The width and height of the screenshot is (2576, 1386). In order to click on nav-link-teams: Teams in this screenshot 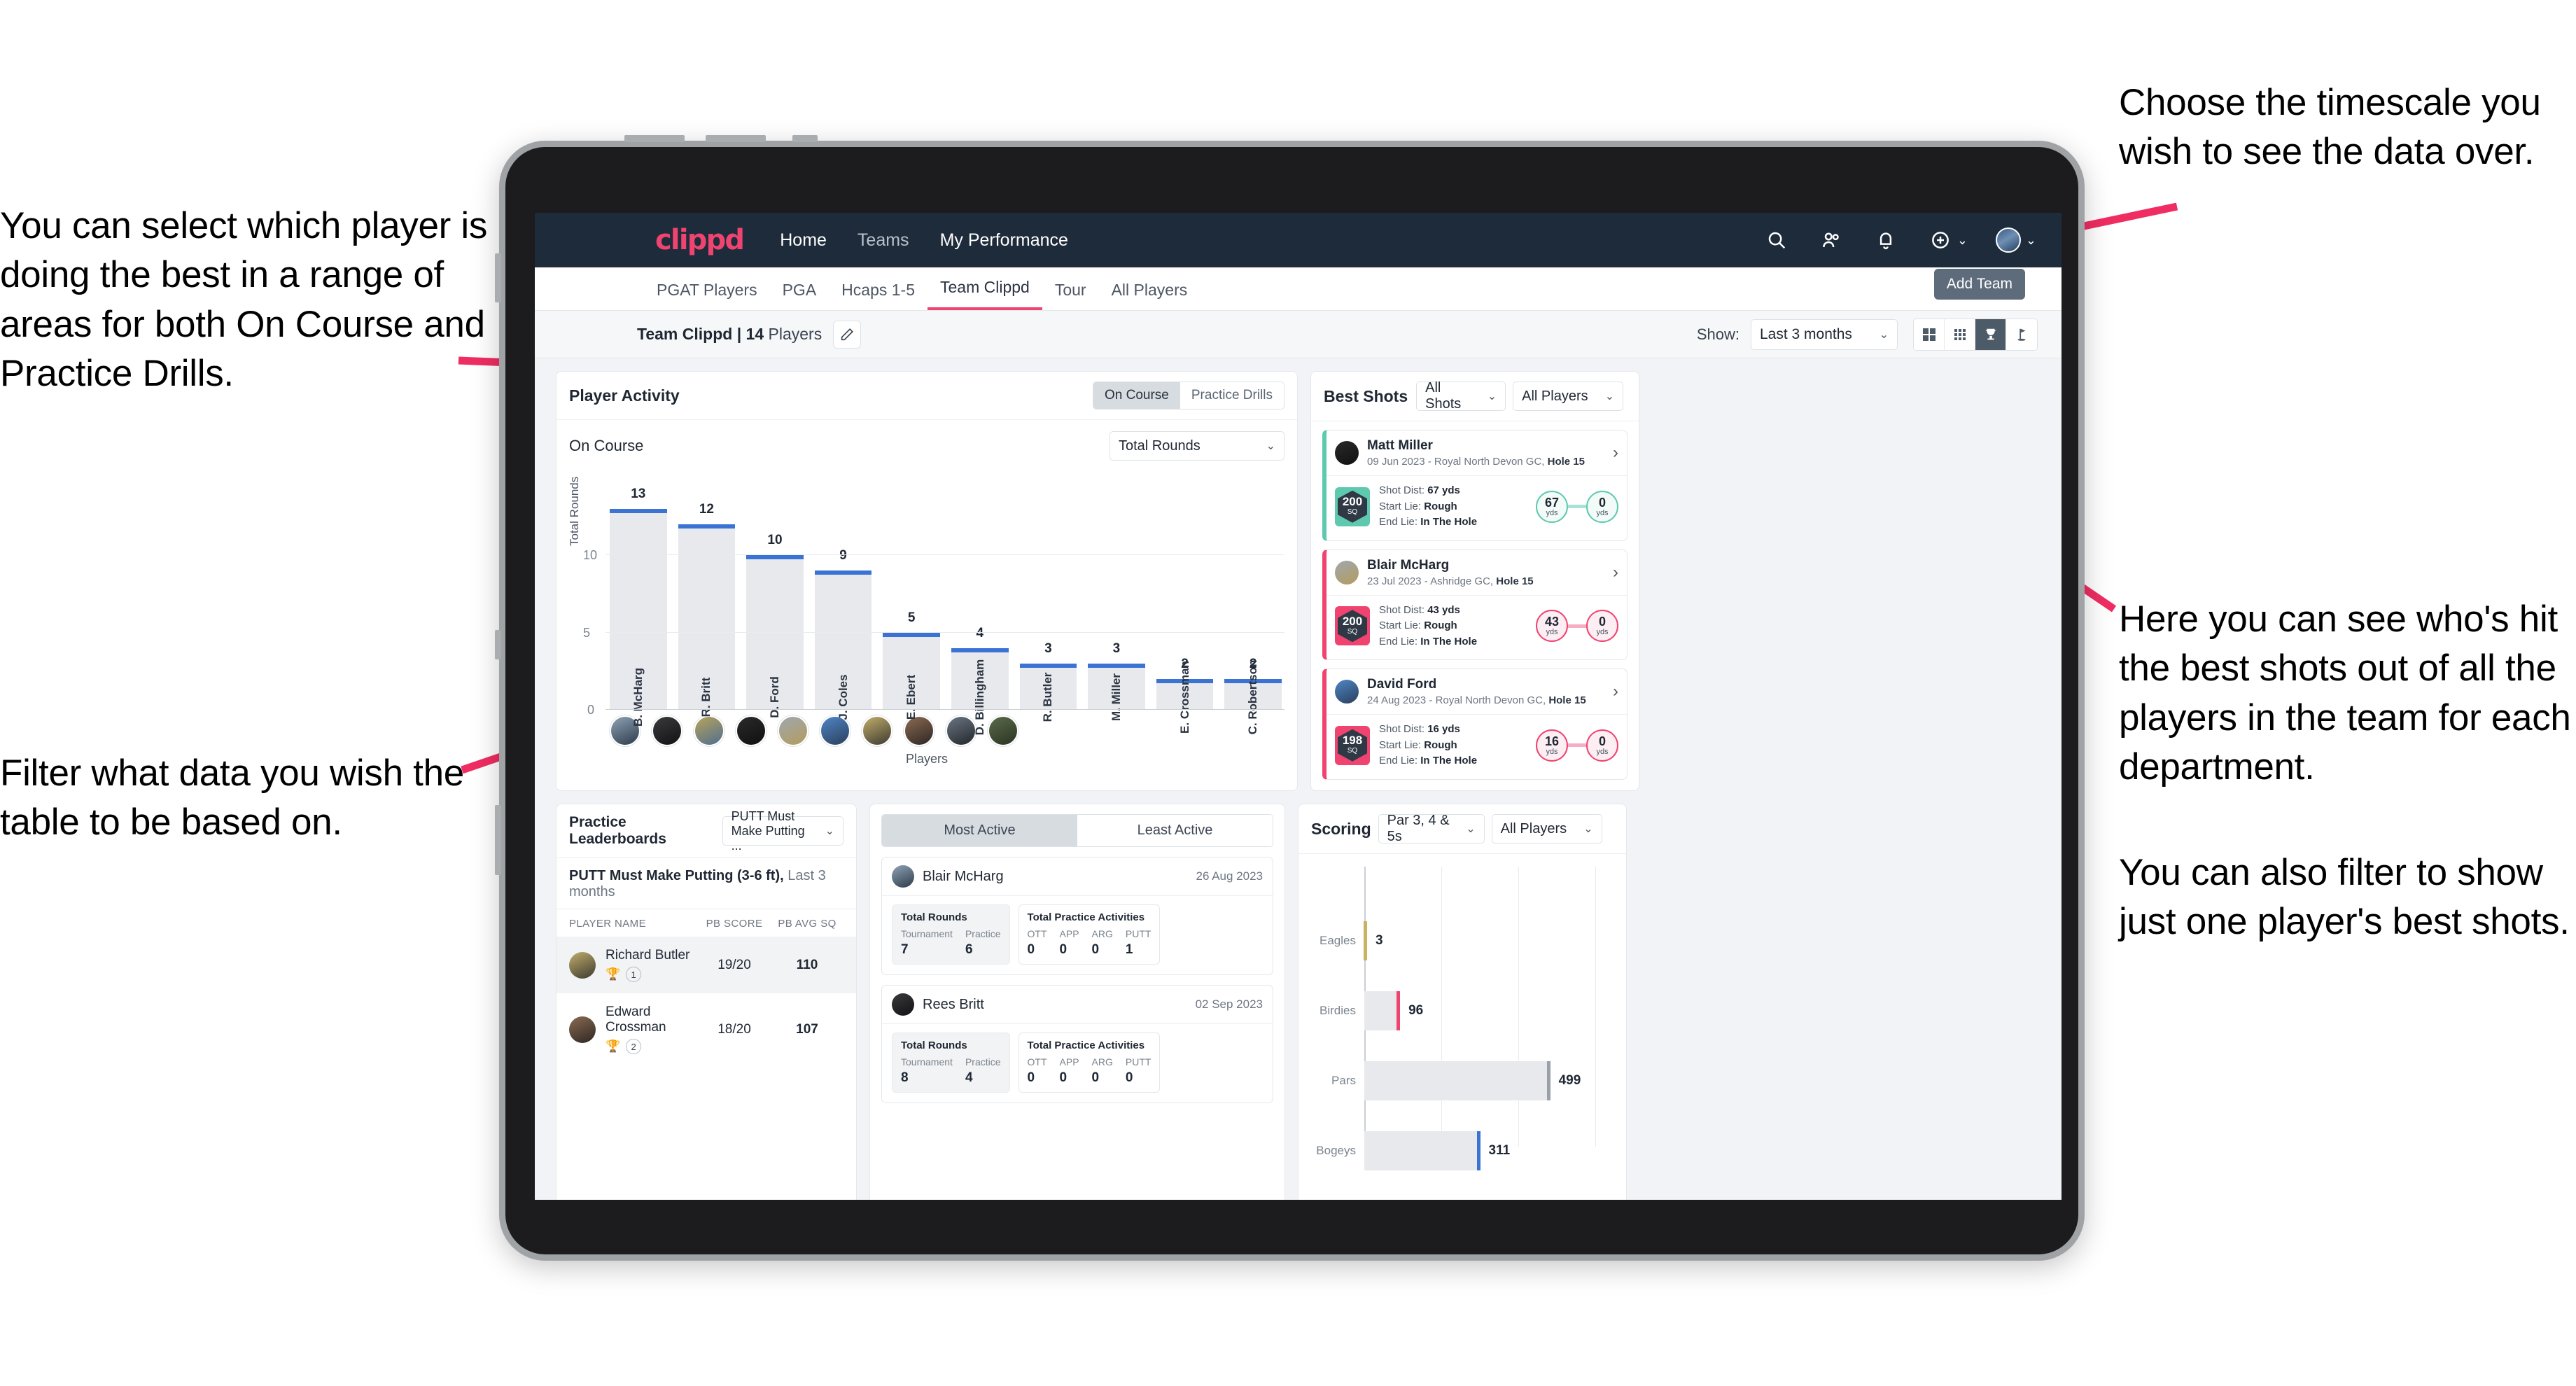, I will do `click(883, 240)`.